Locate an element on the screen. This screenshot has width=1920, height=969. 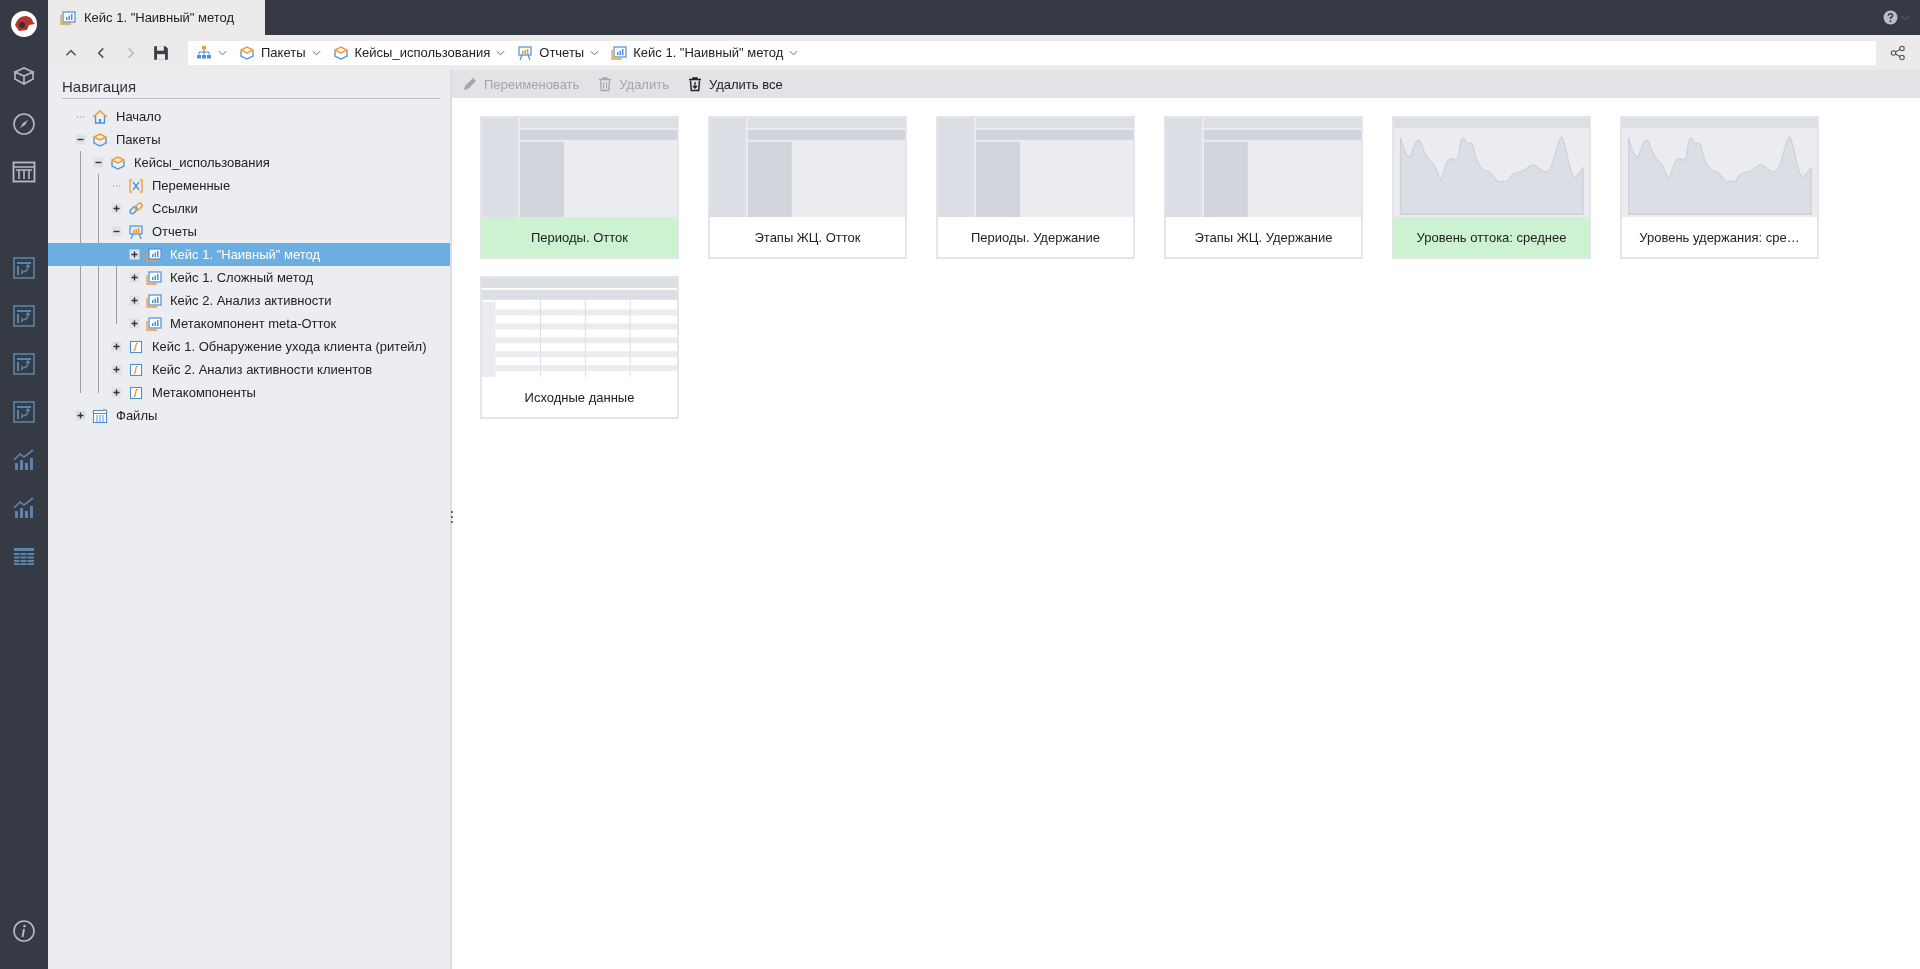
help-icon is located at coordinates (1890, 17).